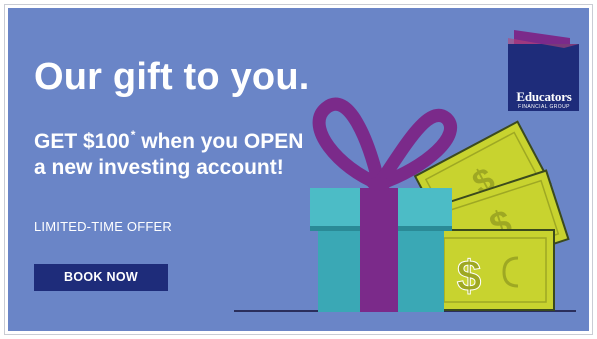 This screenshot has width=597, height=339. What do you see at coordinates (172, 77) in the screenshot?
I see `headline: Our gift to you.` at bounding box center [172, 77].